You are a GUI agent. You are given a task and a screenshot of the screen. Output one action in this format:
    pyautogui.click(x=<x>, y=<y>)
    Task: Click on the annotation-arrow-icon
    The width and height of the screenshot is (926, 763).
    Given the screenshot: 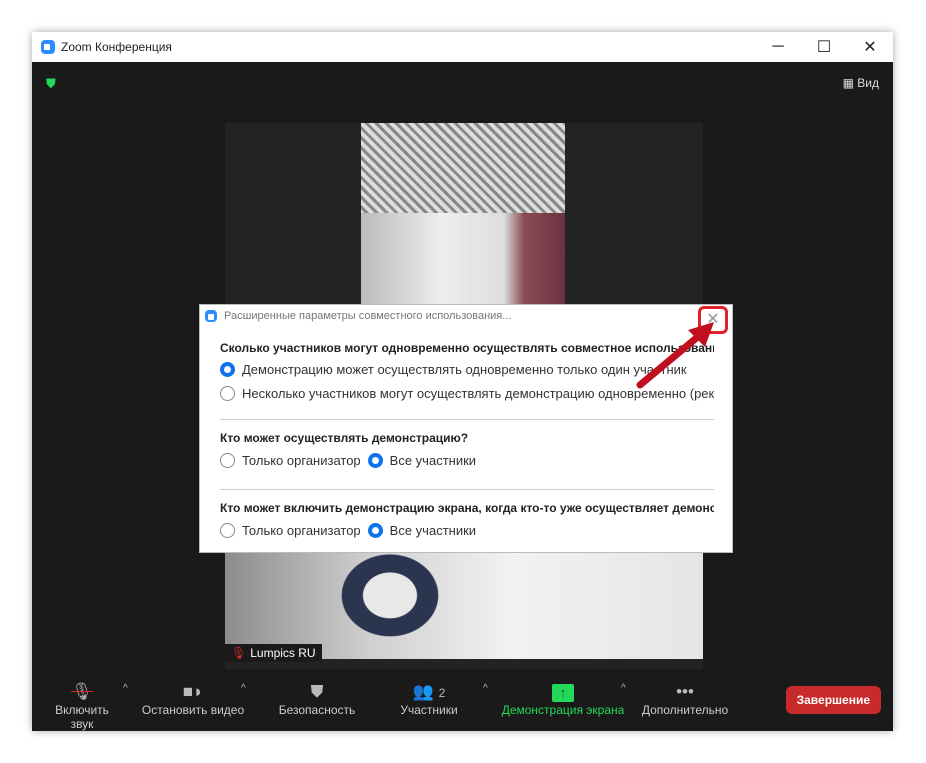 What is the action you would take?
    pyautogui.click(x=675, y=355)
    